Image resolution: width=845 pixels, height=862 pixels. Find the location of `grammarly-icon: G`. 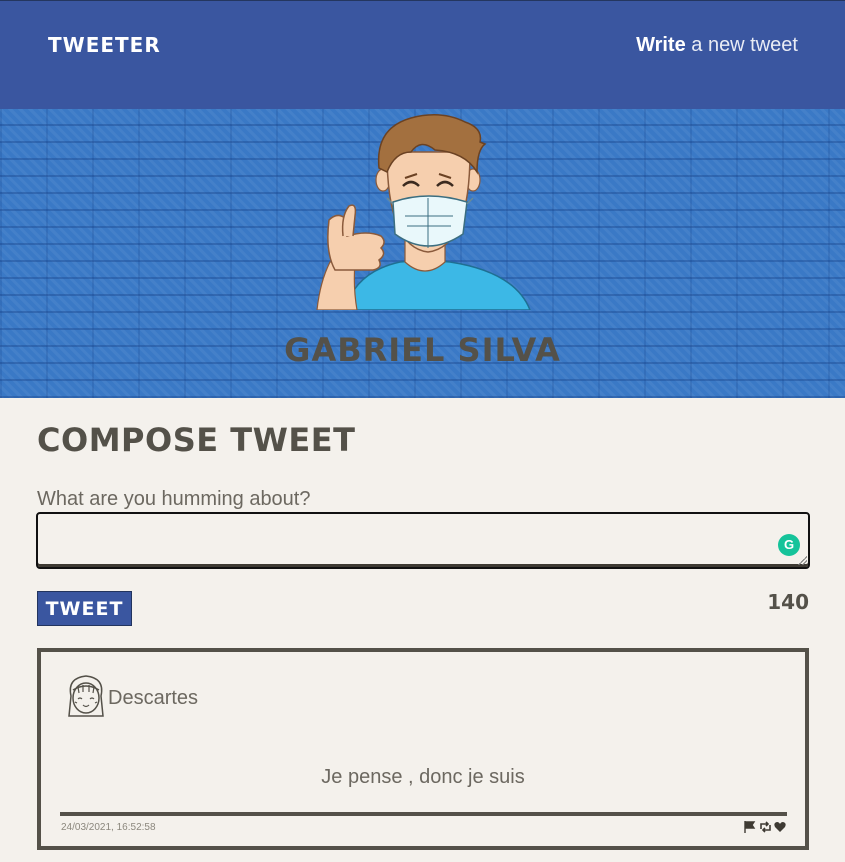

grammarly-icon: G is located at coordinates (789, 545).